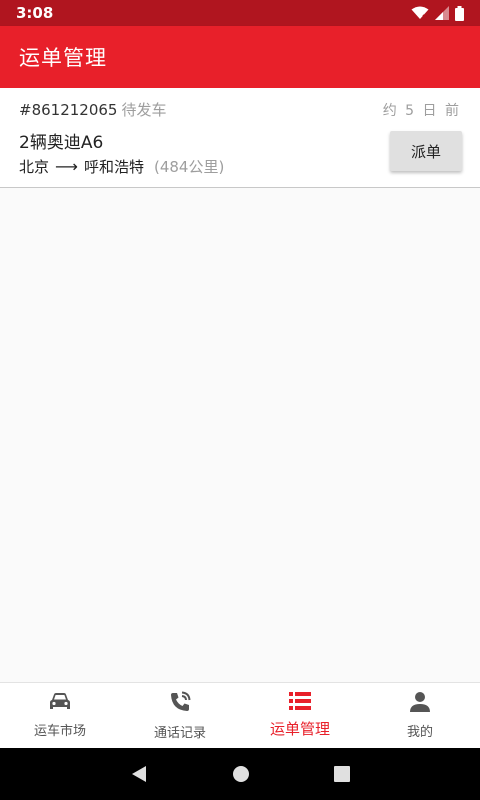 This screenshot has height=800, width=480. Describe the element at coordinates (180, 715) in the screenshot. I see `nav-item-call-log: 通话记录` at that location.